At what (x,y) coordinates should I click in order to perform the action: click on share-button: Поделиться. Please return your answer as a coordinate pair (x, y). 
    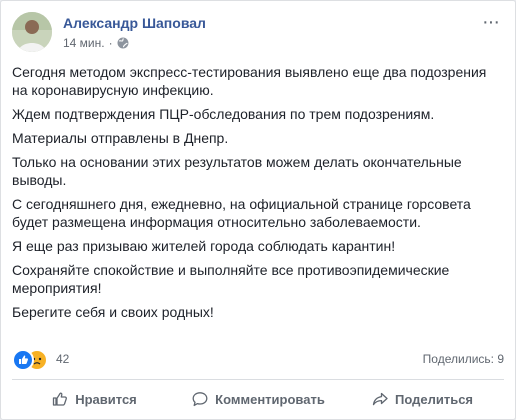
    Looking at the image, I should click on (422, 399).